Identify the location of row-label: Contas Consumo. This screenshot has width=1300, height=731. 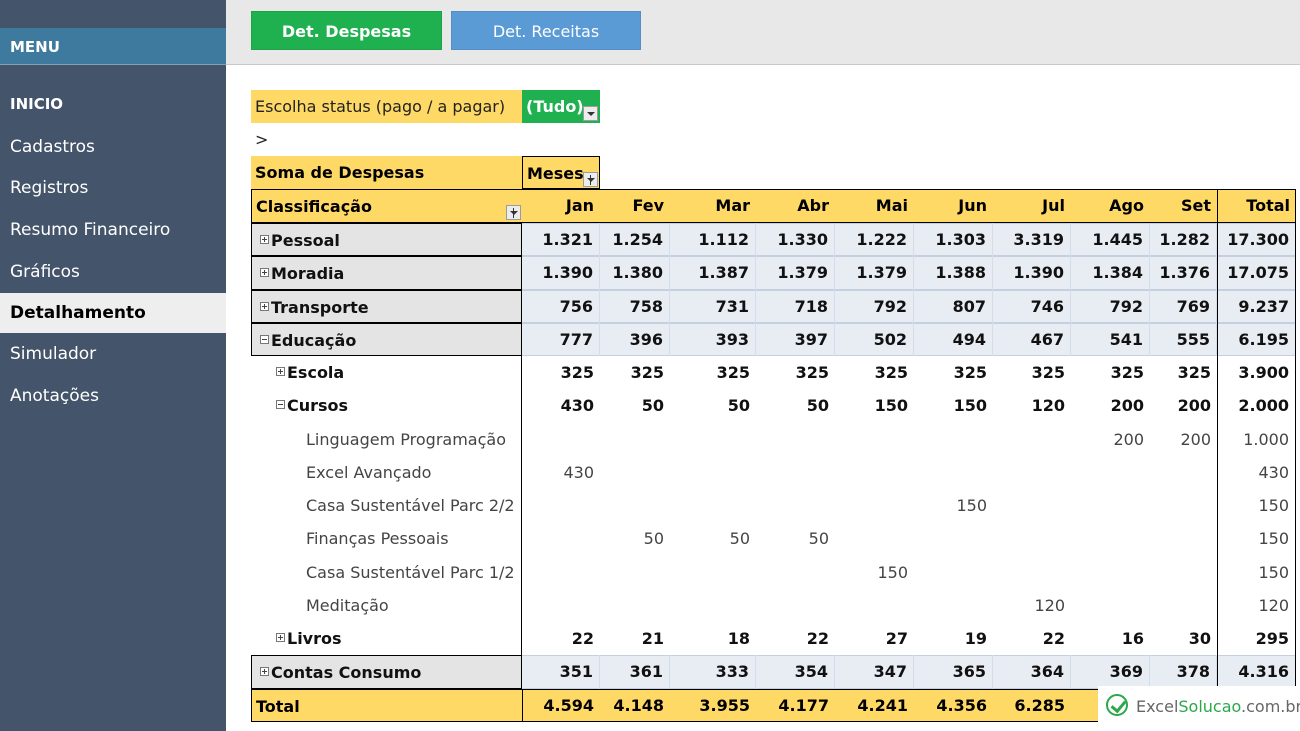
(386, 672).